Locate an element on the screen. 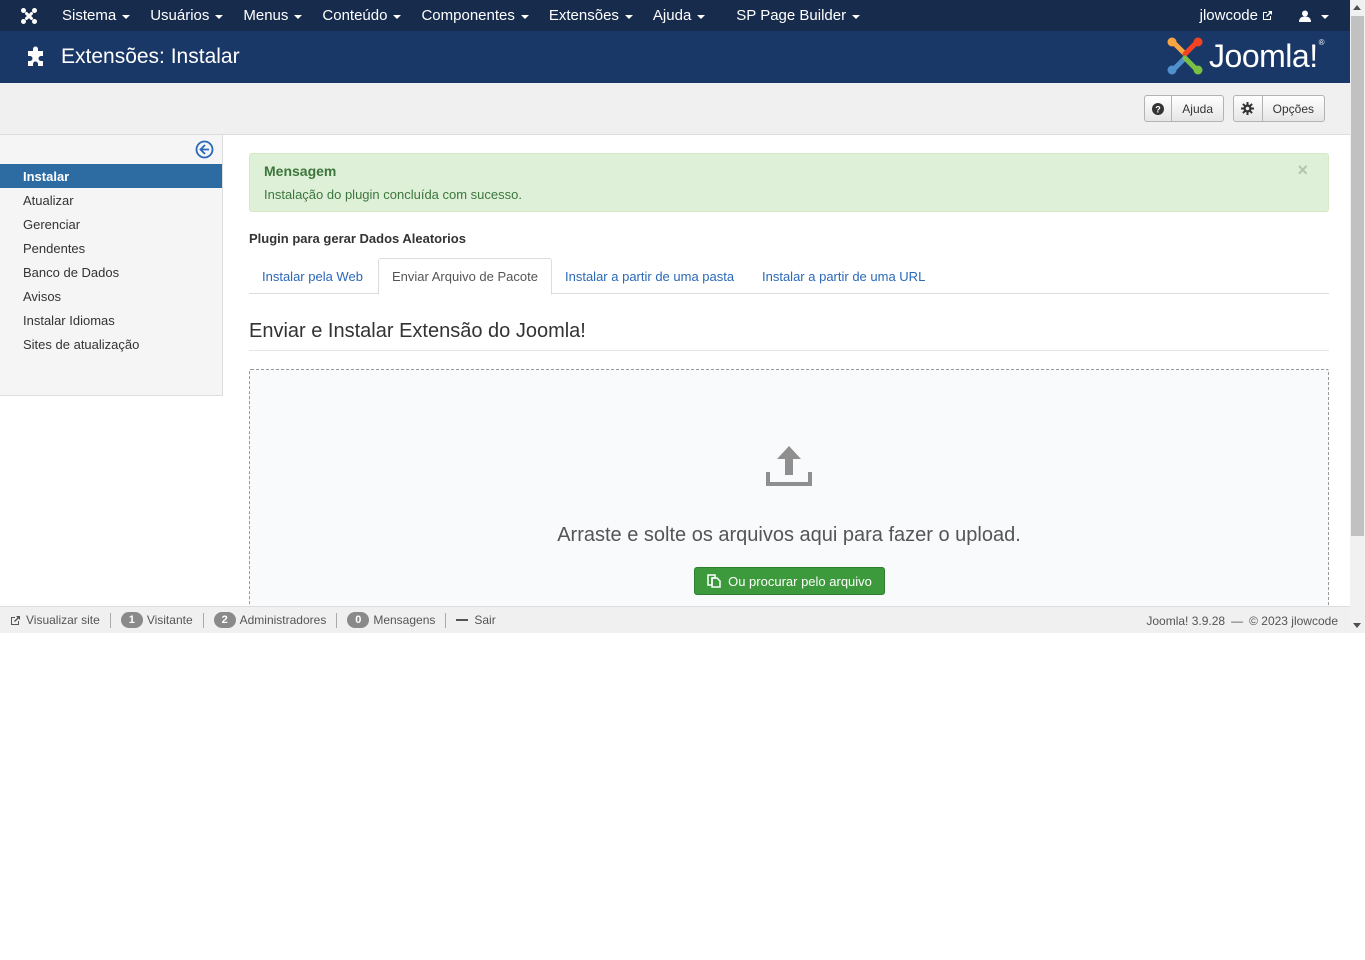 The image size is (1365, 960). question-icon: ? is located at coordinates (1159, 108).